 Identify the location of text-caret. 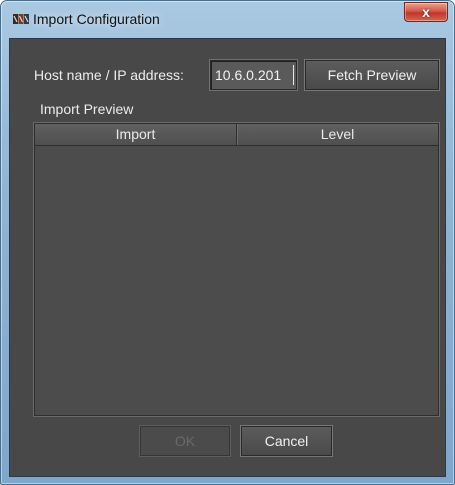
(293, 75).